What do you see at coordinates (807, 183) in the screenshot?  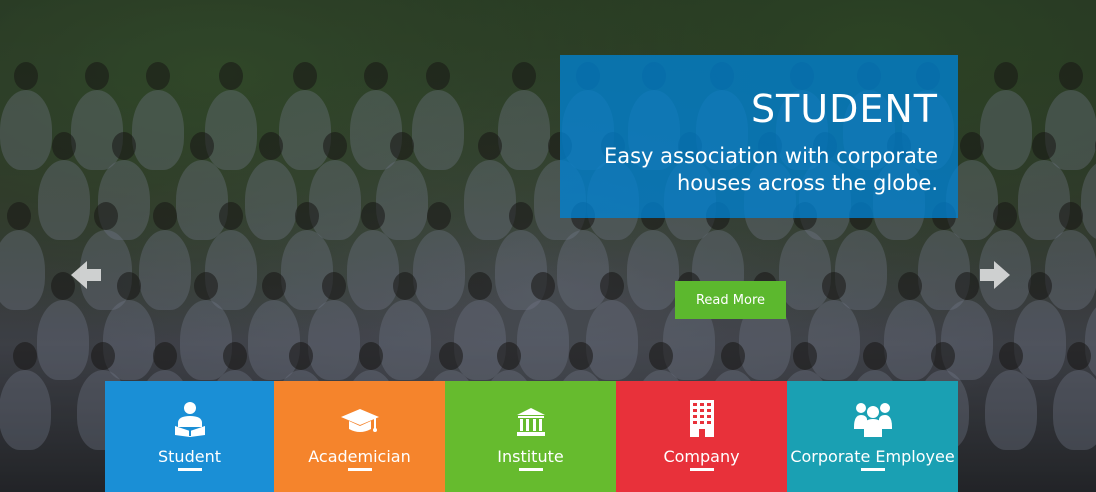 I see `slide-description-line2: houses across the globe.` at bounding box center [807, 183].